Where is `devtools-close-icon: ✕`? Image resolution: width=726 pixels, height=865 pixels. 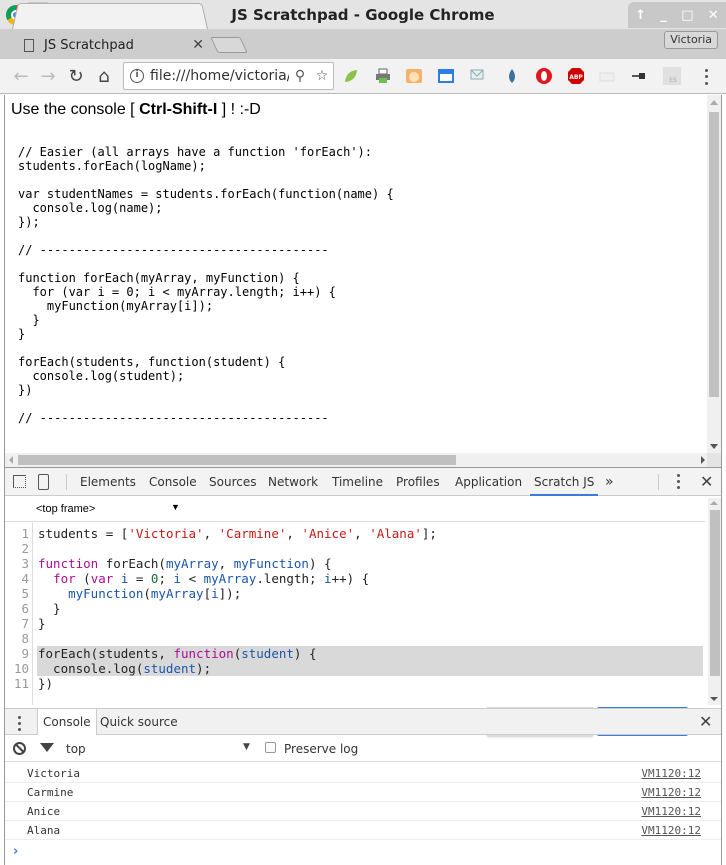 devtools-close-icon: ✕ is located at coordinates (706, 481).